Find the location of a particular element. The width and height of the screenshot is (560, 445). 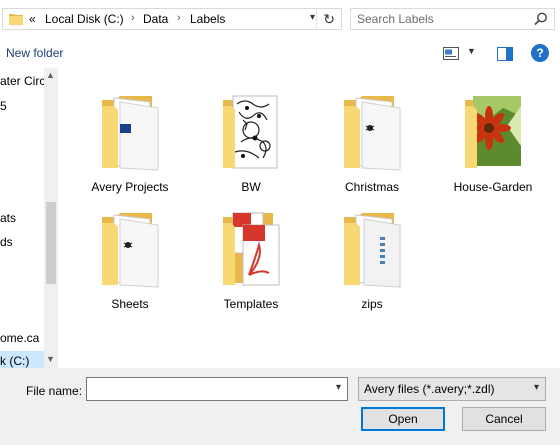

search-box is located at coordinates (452, 19).